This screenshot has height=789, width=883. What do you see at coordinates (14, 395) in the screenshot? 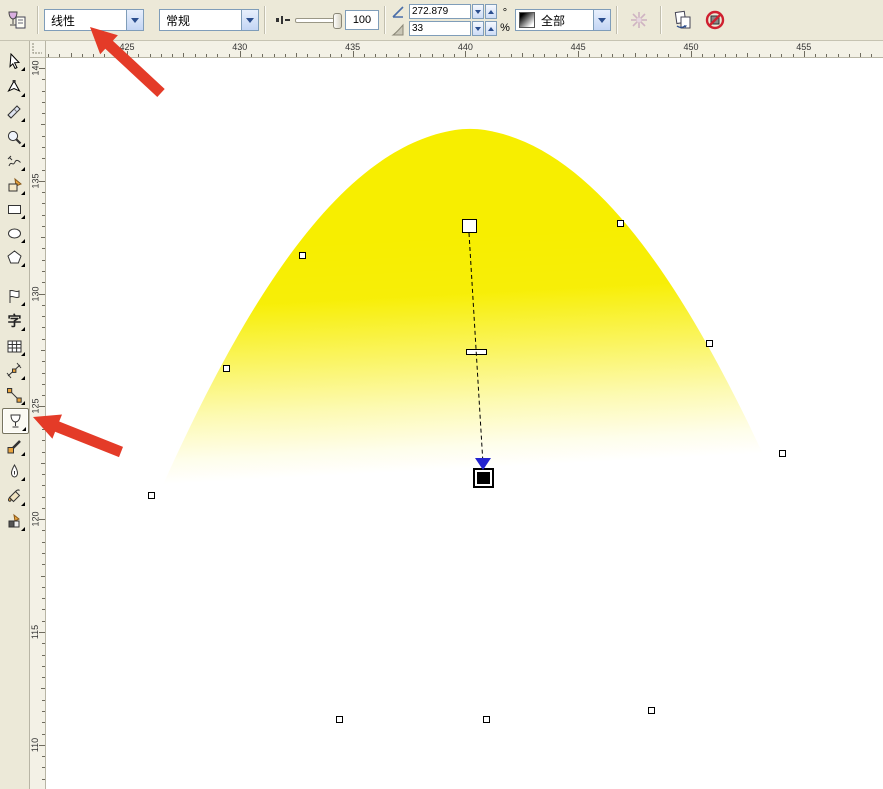
I see `connector-tool` at bounding box center [14, 395].